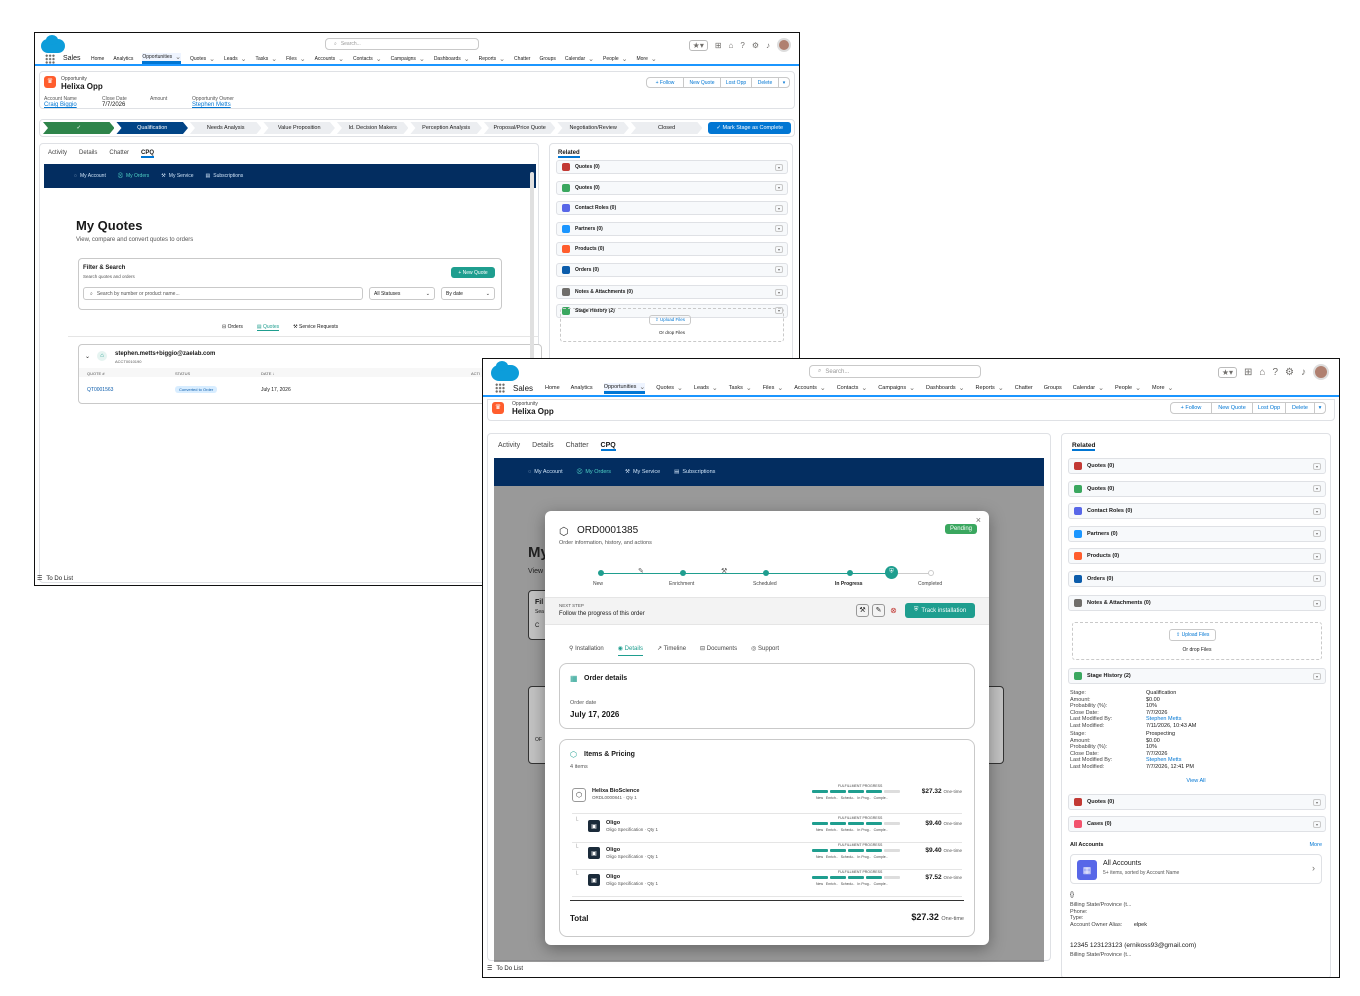 The image size is (1360, 996). What do you see at coordinates (1320, 408) in the screenshot?
I see `more-actions-icon: ▾` at bounding box center [1320, 408].